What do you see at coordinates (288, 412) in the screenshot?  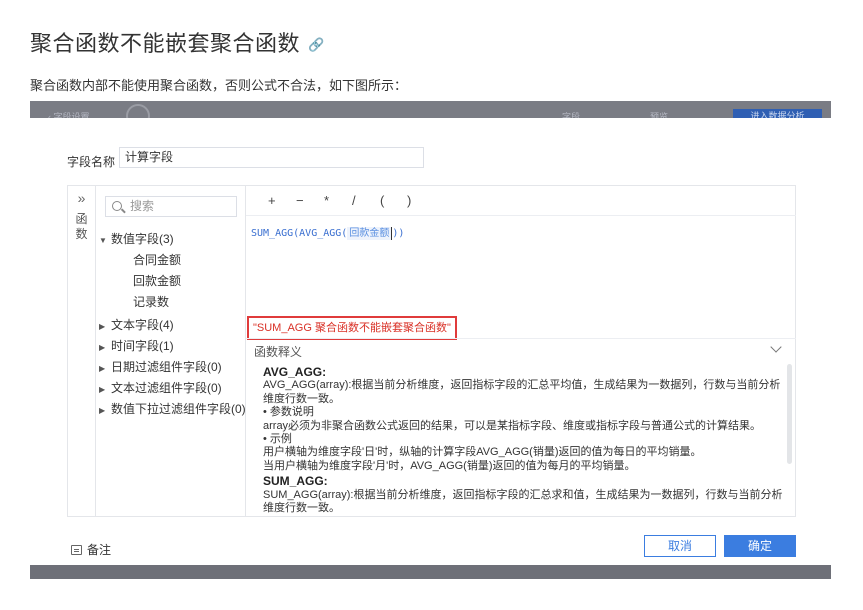 I see `param-title: • 参数说明` at bounding box center [288, 412].